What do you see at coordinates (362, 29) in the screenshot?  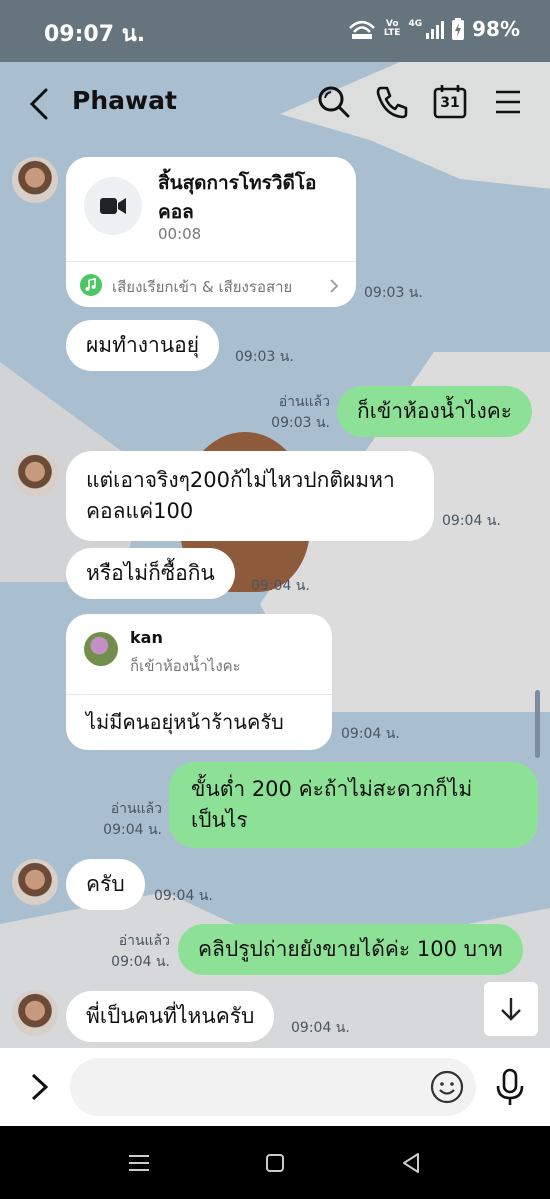 I see `hotspot-icon` at bounding box center [362, 29].